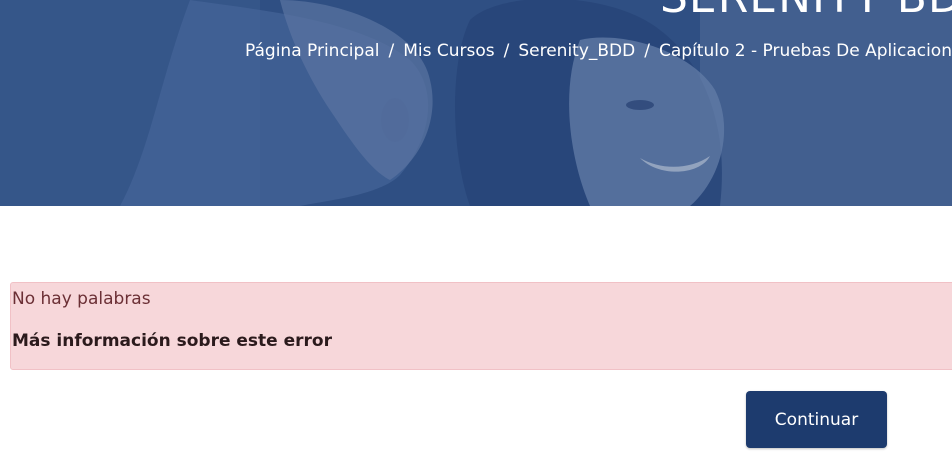  Describe the element at coordinates (172, 341) in the screenshot. I see `more-info-link: Más información sobre este error` at that location.